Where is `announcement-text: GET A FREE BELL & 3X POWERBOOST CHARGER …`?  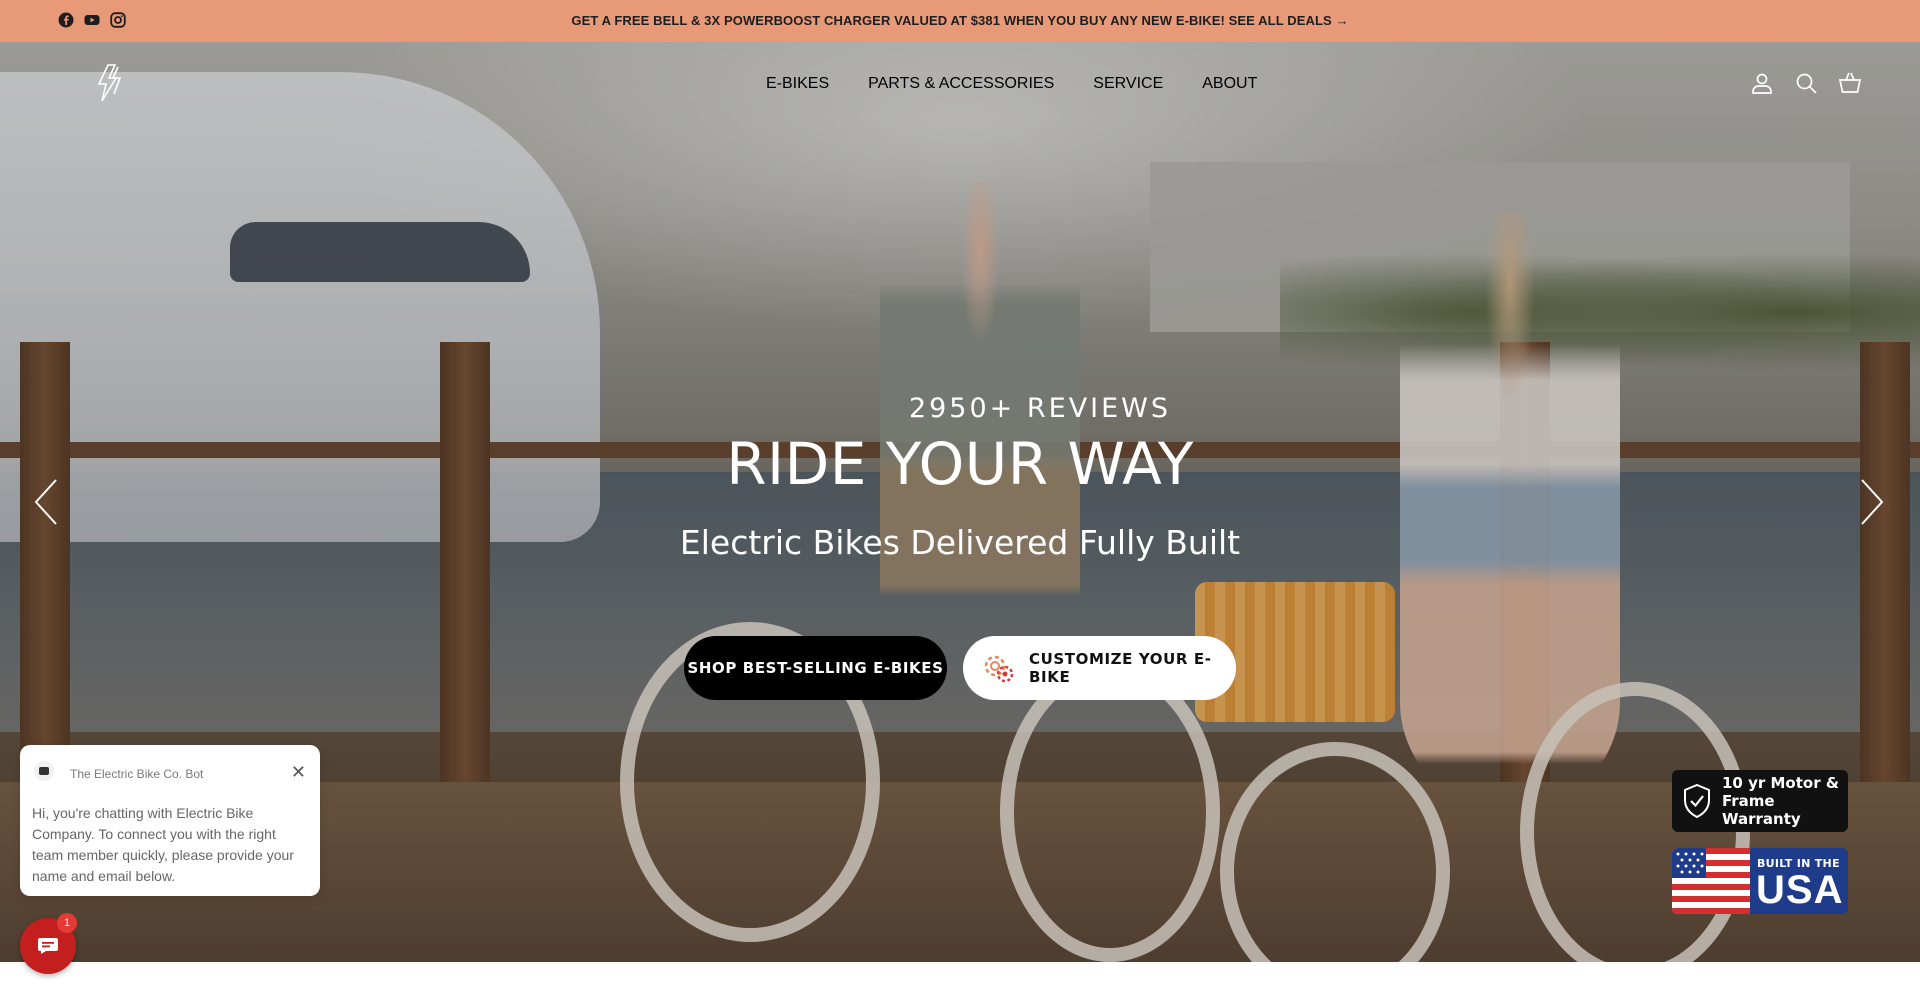 announcement-text: GET A FREE BELL & 3X POWERBOOST CHARGER … is located at coordinates (960, 20).